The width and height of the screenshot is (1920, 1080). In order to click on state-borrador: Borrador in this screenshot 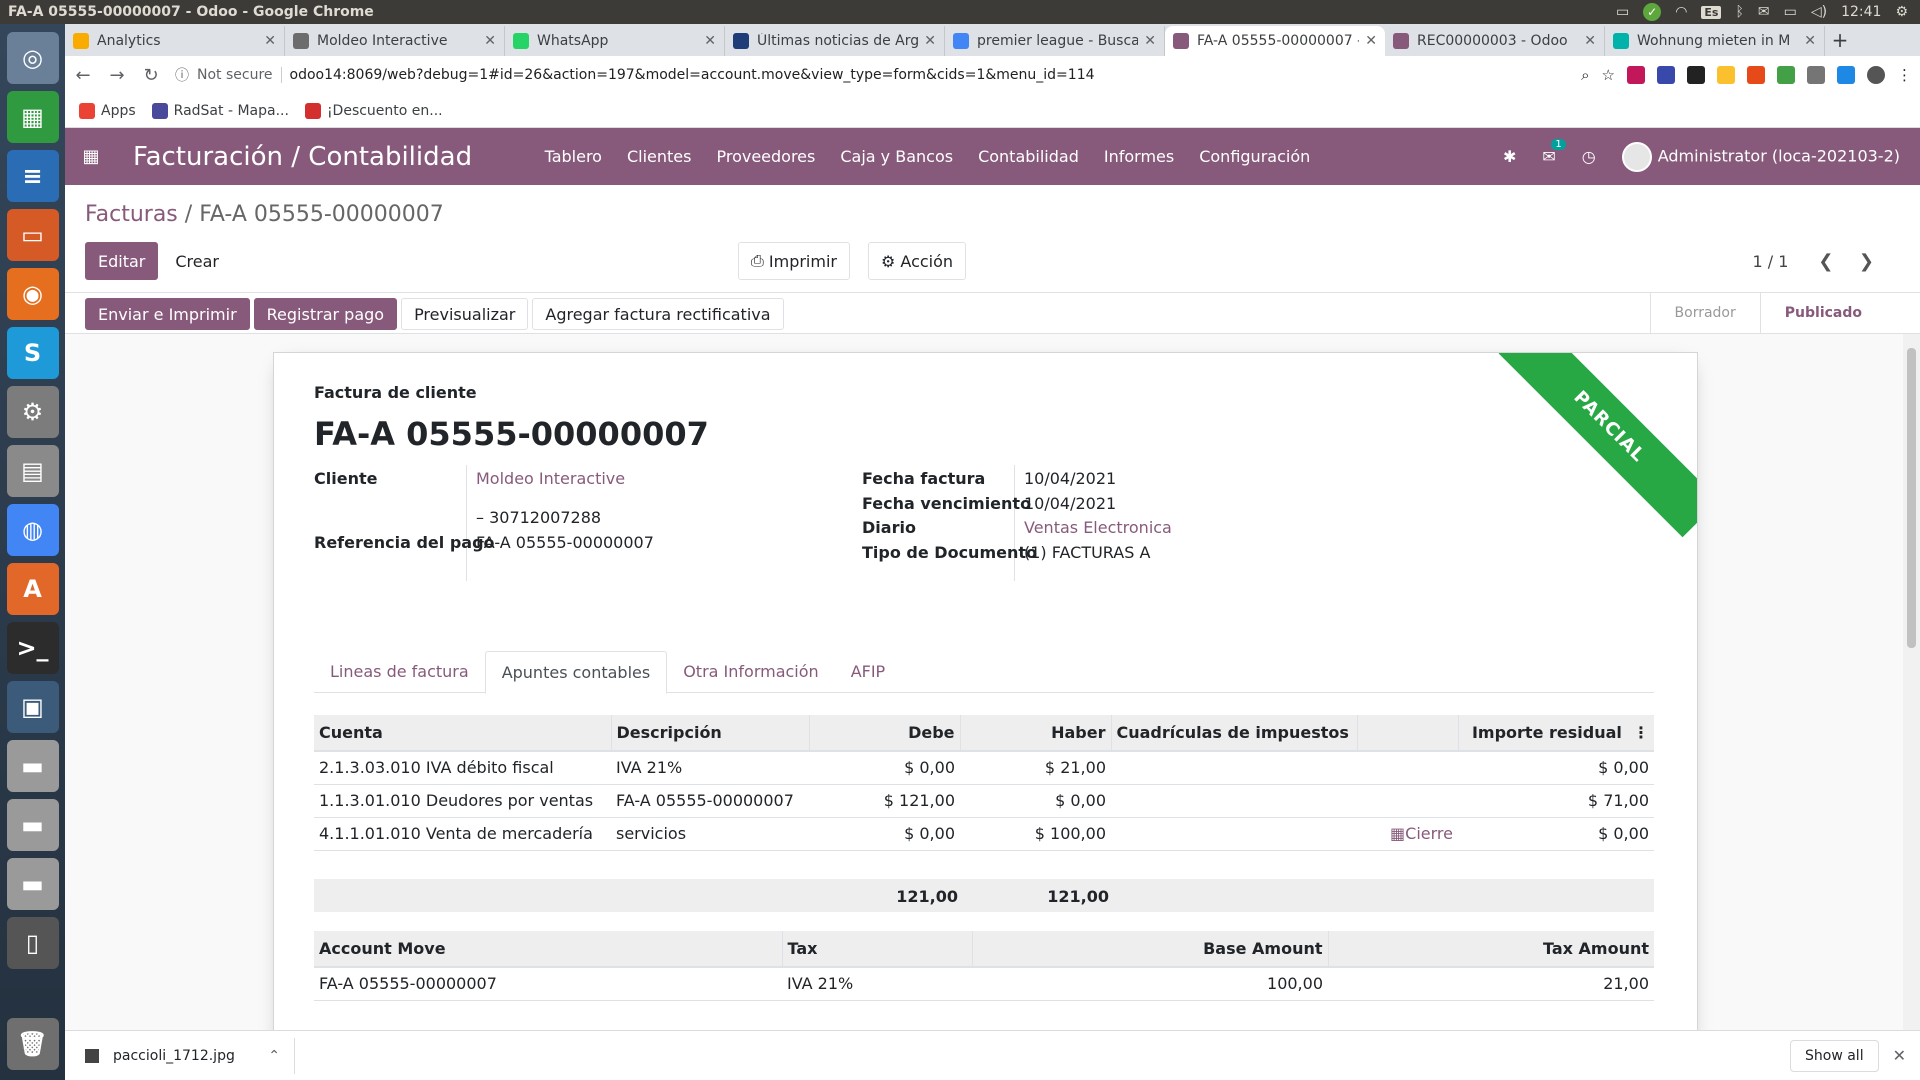, I will do `click(1704, 313)`.